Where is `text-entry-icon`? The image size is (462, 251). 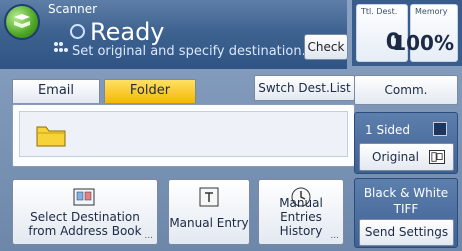
text-entry-icon is located at coordinates (209, 197).